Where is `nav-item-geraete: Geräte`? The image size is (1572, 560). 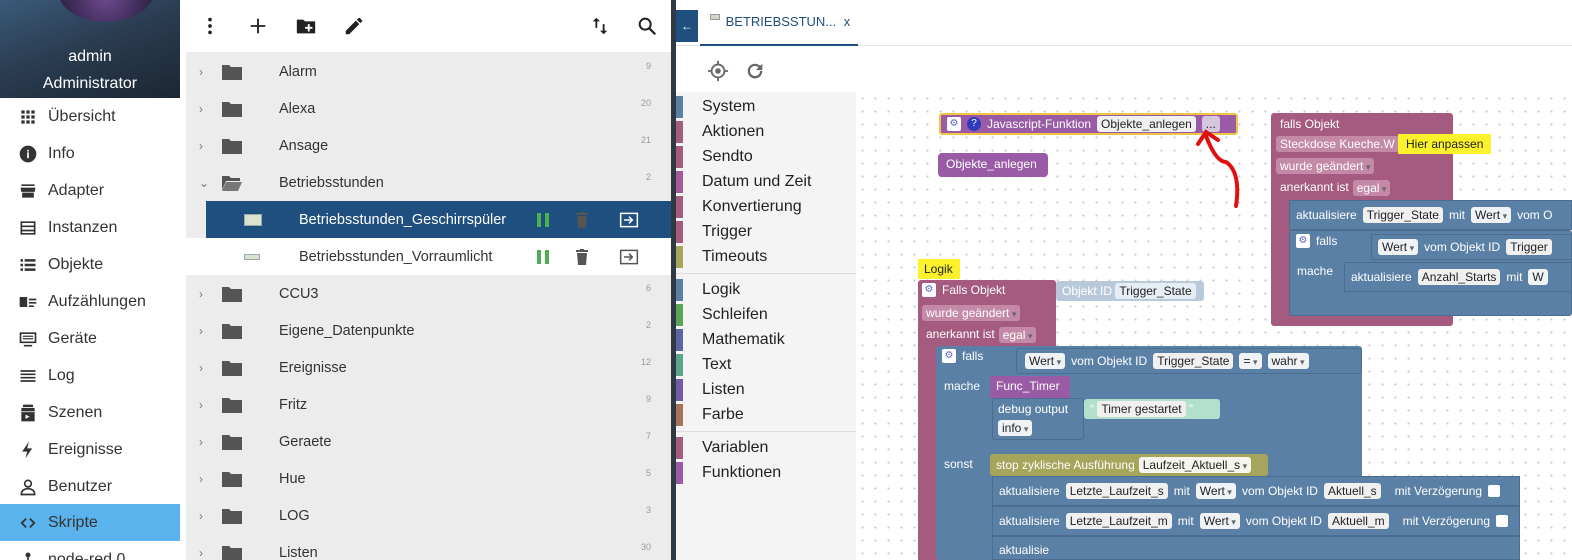 nav-item-geraete: Geräte is located at coordinates (90, 338).